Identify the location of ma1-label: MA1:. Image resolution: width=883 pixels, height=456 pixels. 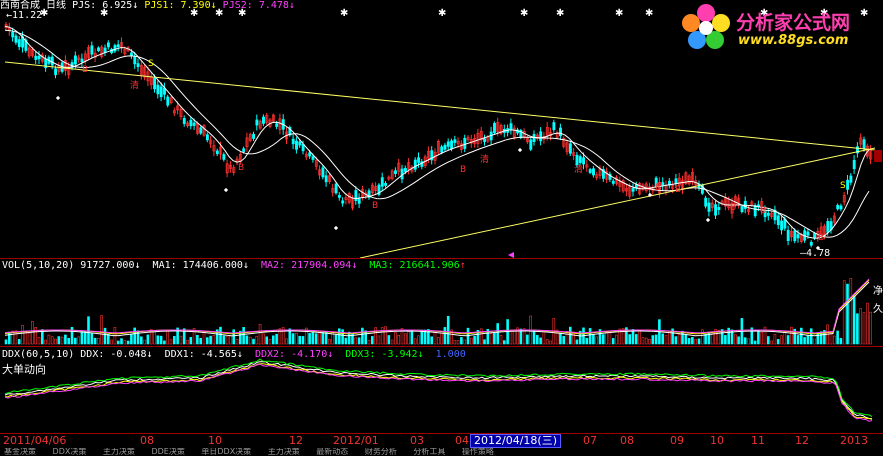
(164, 265).